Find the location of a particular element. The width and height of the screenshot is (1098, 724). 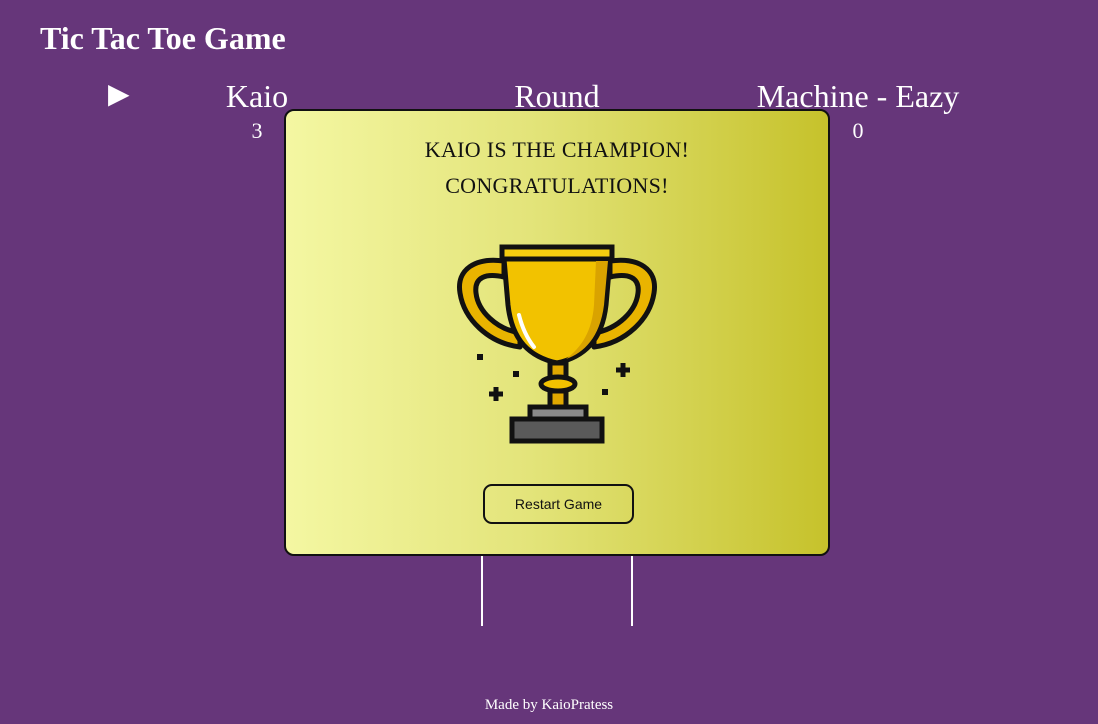

app-title: Tic Tac Toe Game is located at coordinates (163, 38).